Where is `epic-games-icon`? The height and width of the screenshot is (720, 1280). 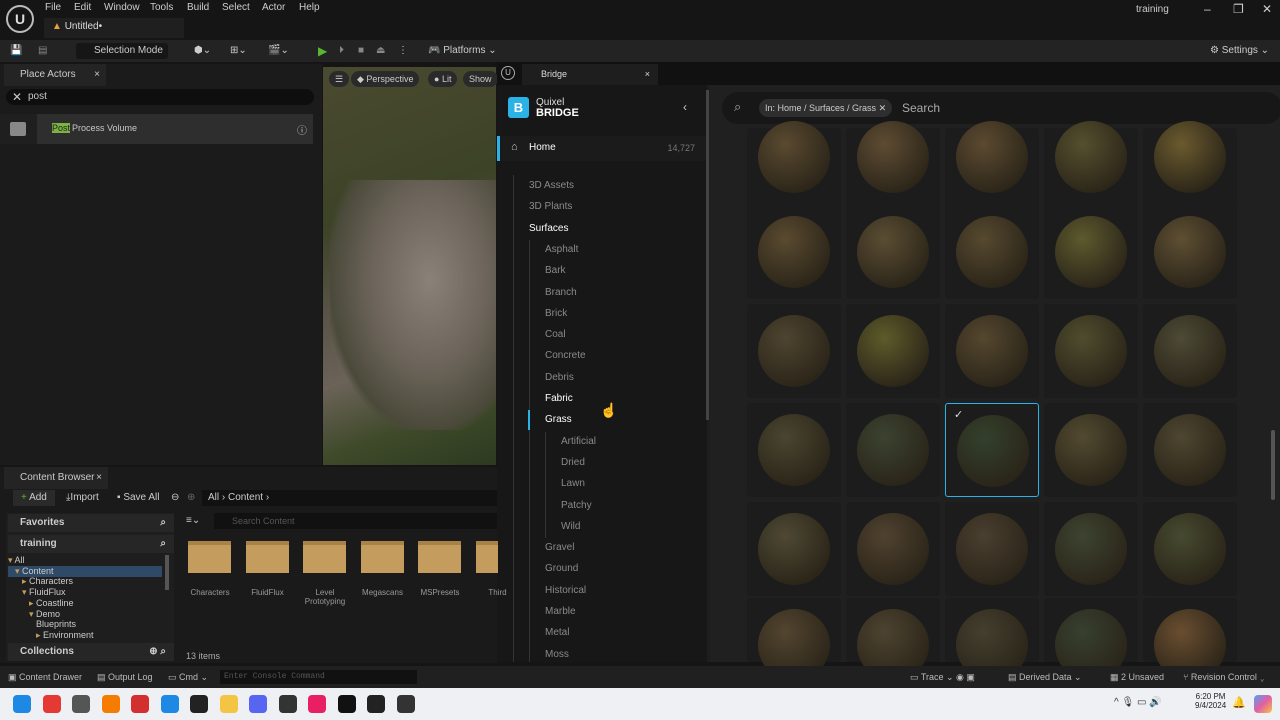
epic-games-icon is located at coordinates (376, 704).